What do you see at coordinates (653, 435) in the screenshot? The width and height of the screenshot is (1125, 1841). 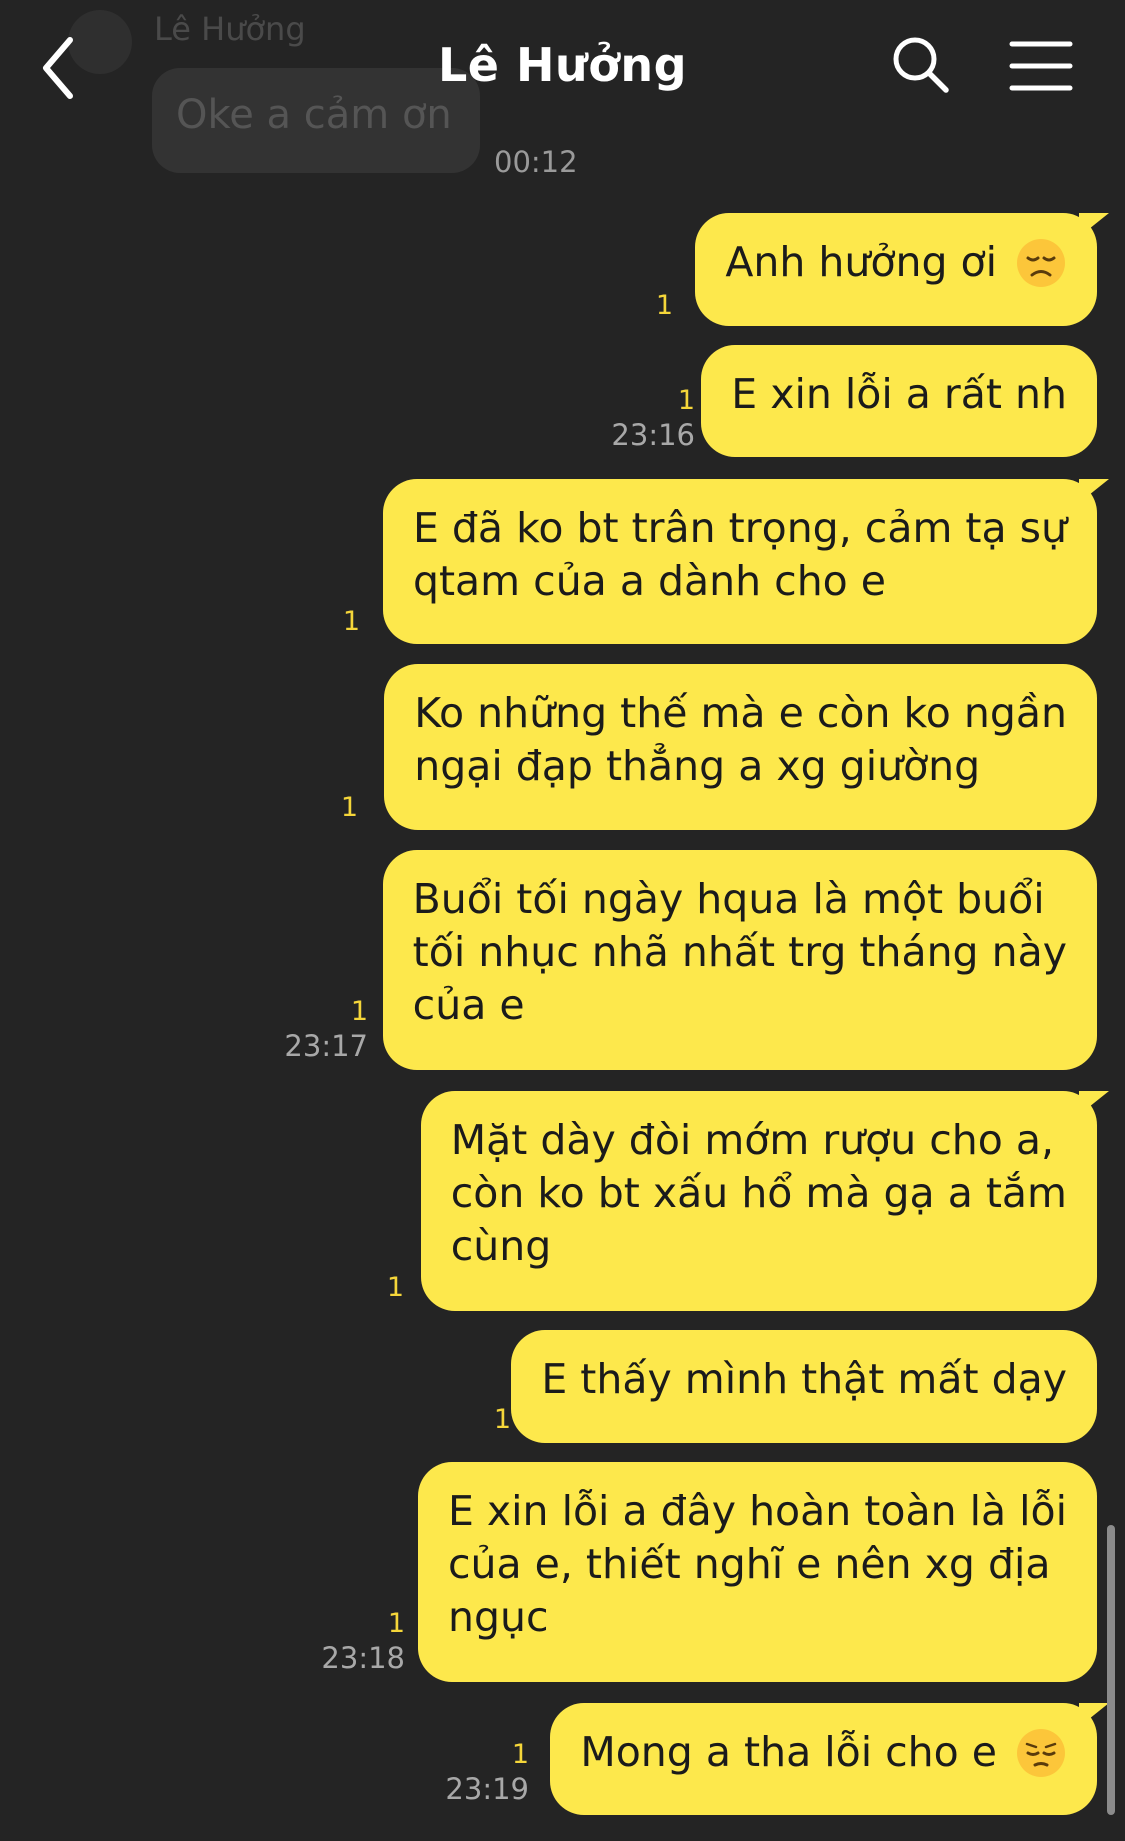 I see `message-time: 23:16` at bounding box center [653, 435].